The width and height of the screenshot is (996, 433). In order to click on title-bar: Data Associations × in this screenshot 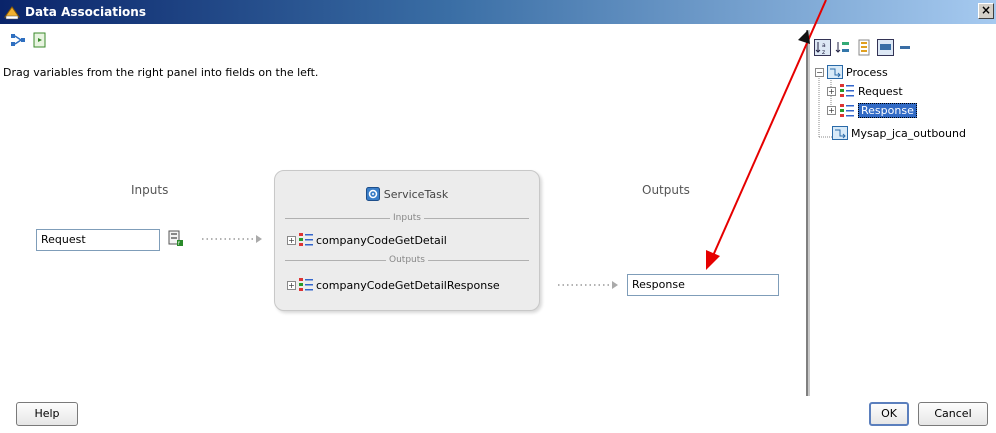, I will do `click(498, 12)`.